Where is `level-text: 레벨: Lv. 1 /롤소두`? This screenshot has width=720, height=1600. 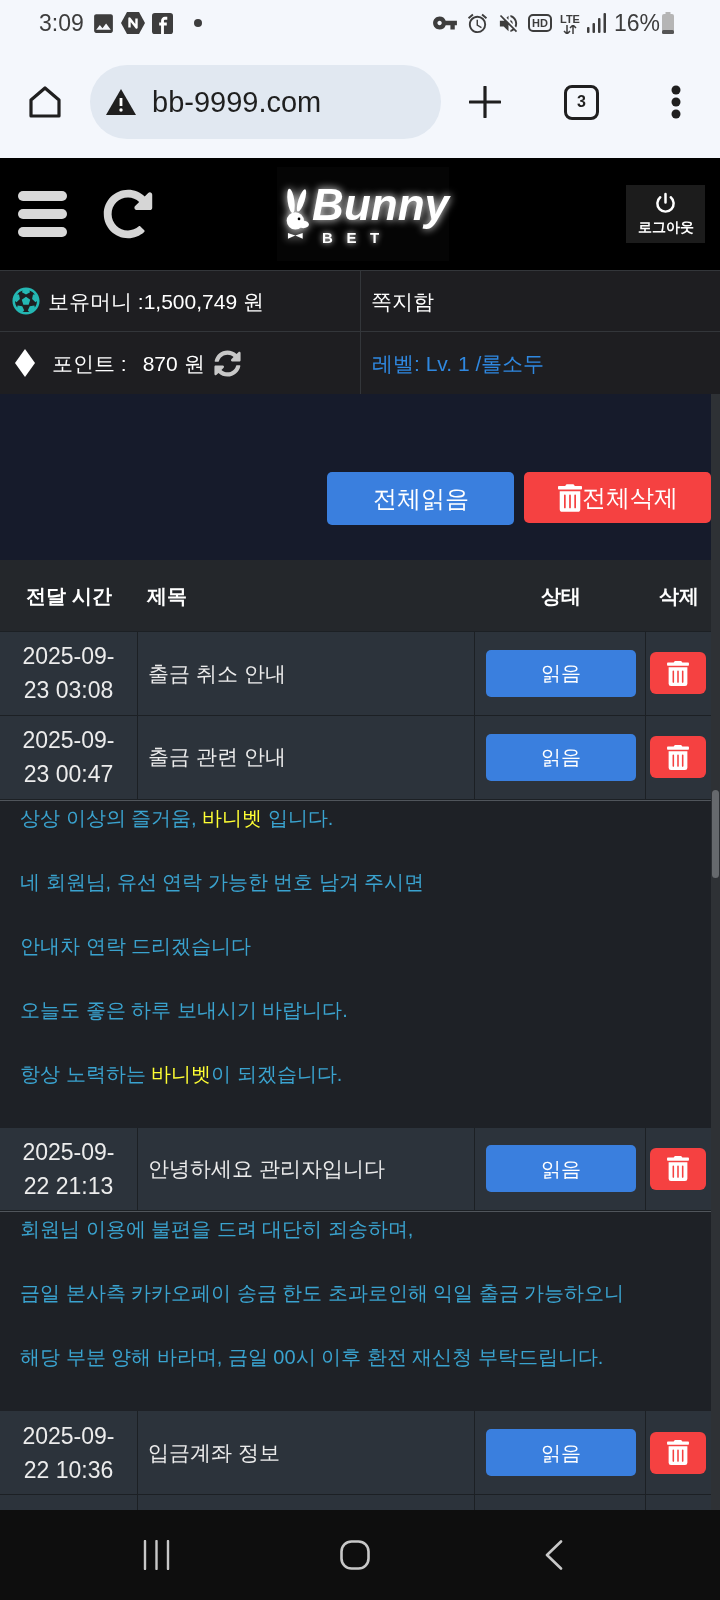
level-text: 레벨: Lv. 1 /롤소두 is located at coordinates (458, 363).